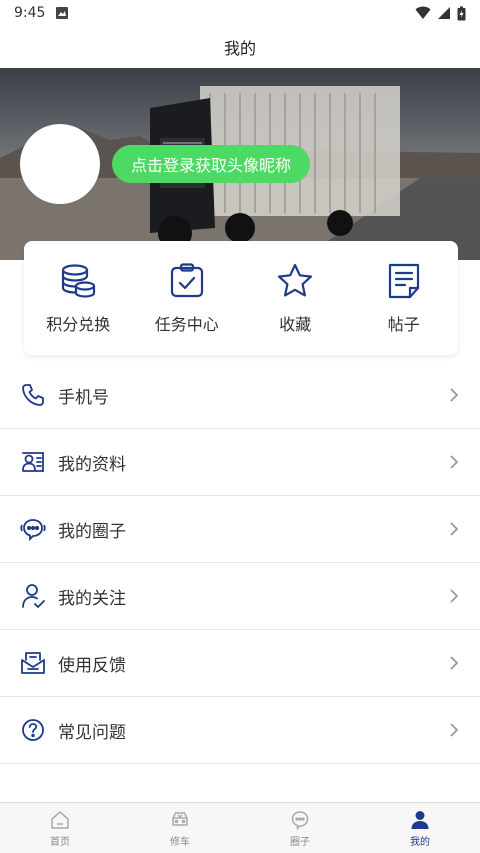 This screenshot has width=480, height=853. Describe the element at coordinates (33, 730) in the screenshot. I see `question-circle-icon` at that location.